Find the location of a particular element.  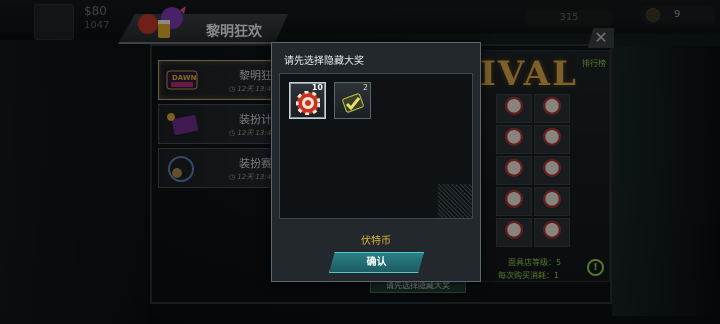

prize-slot-chip: 10 is located at coordinates (307, 100).